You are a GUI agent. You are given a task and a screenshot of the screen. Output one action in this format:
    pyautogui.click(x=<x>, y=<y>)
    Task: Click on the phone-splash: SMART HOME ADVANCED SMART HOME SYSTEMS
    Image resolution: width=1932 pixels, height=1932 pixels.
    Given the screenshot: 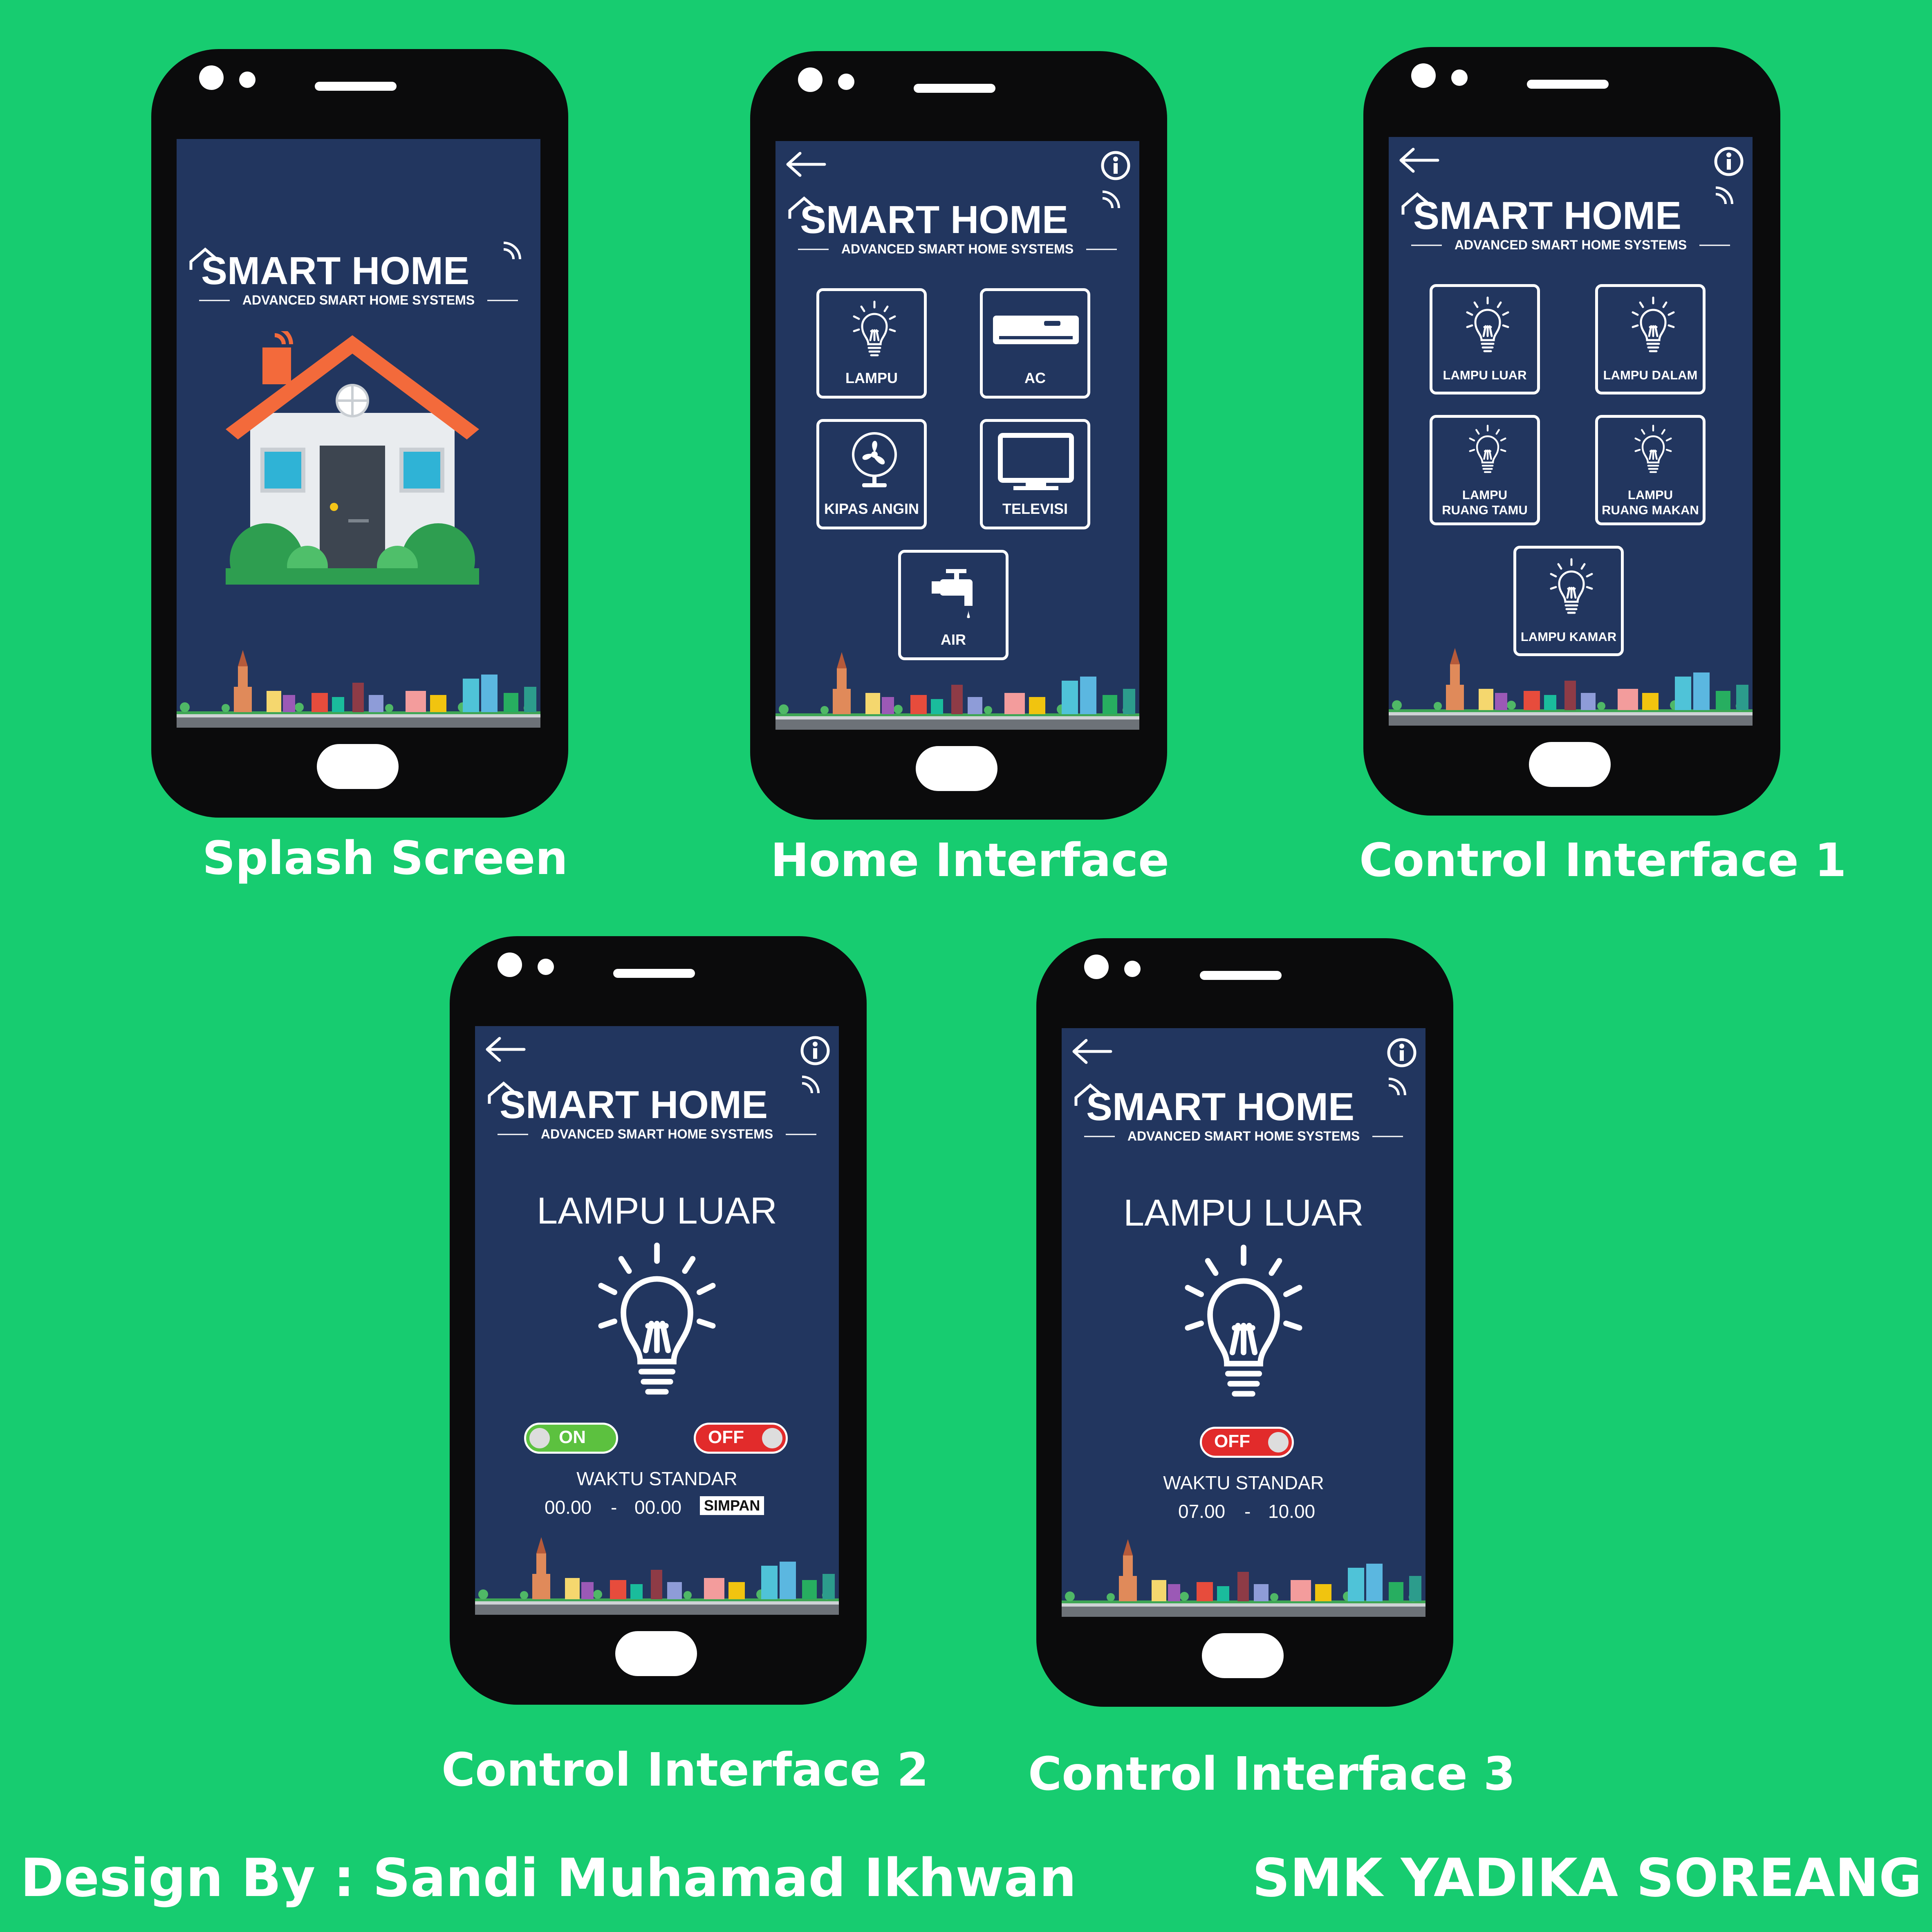 What is the action you would take?
    pyautogui.click(x=359, y=433)
    